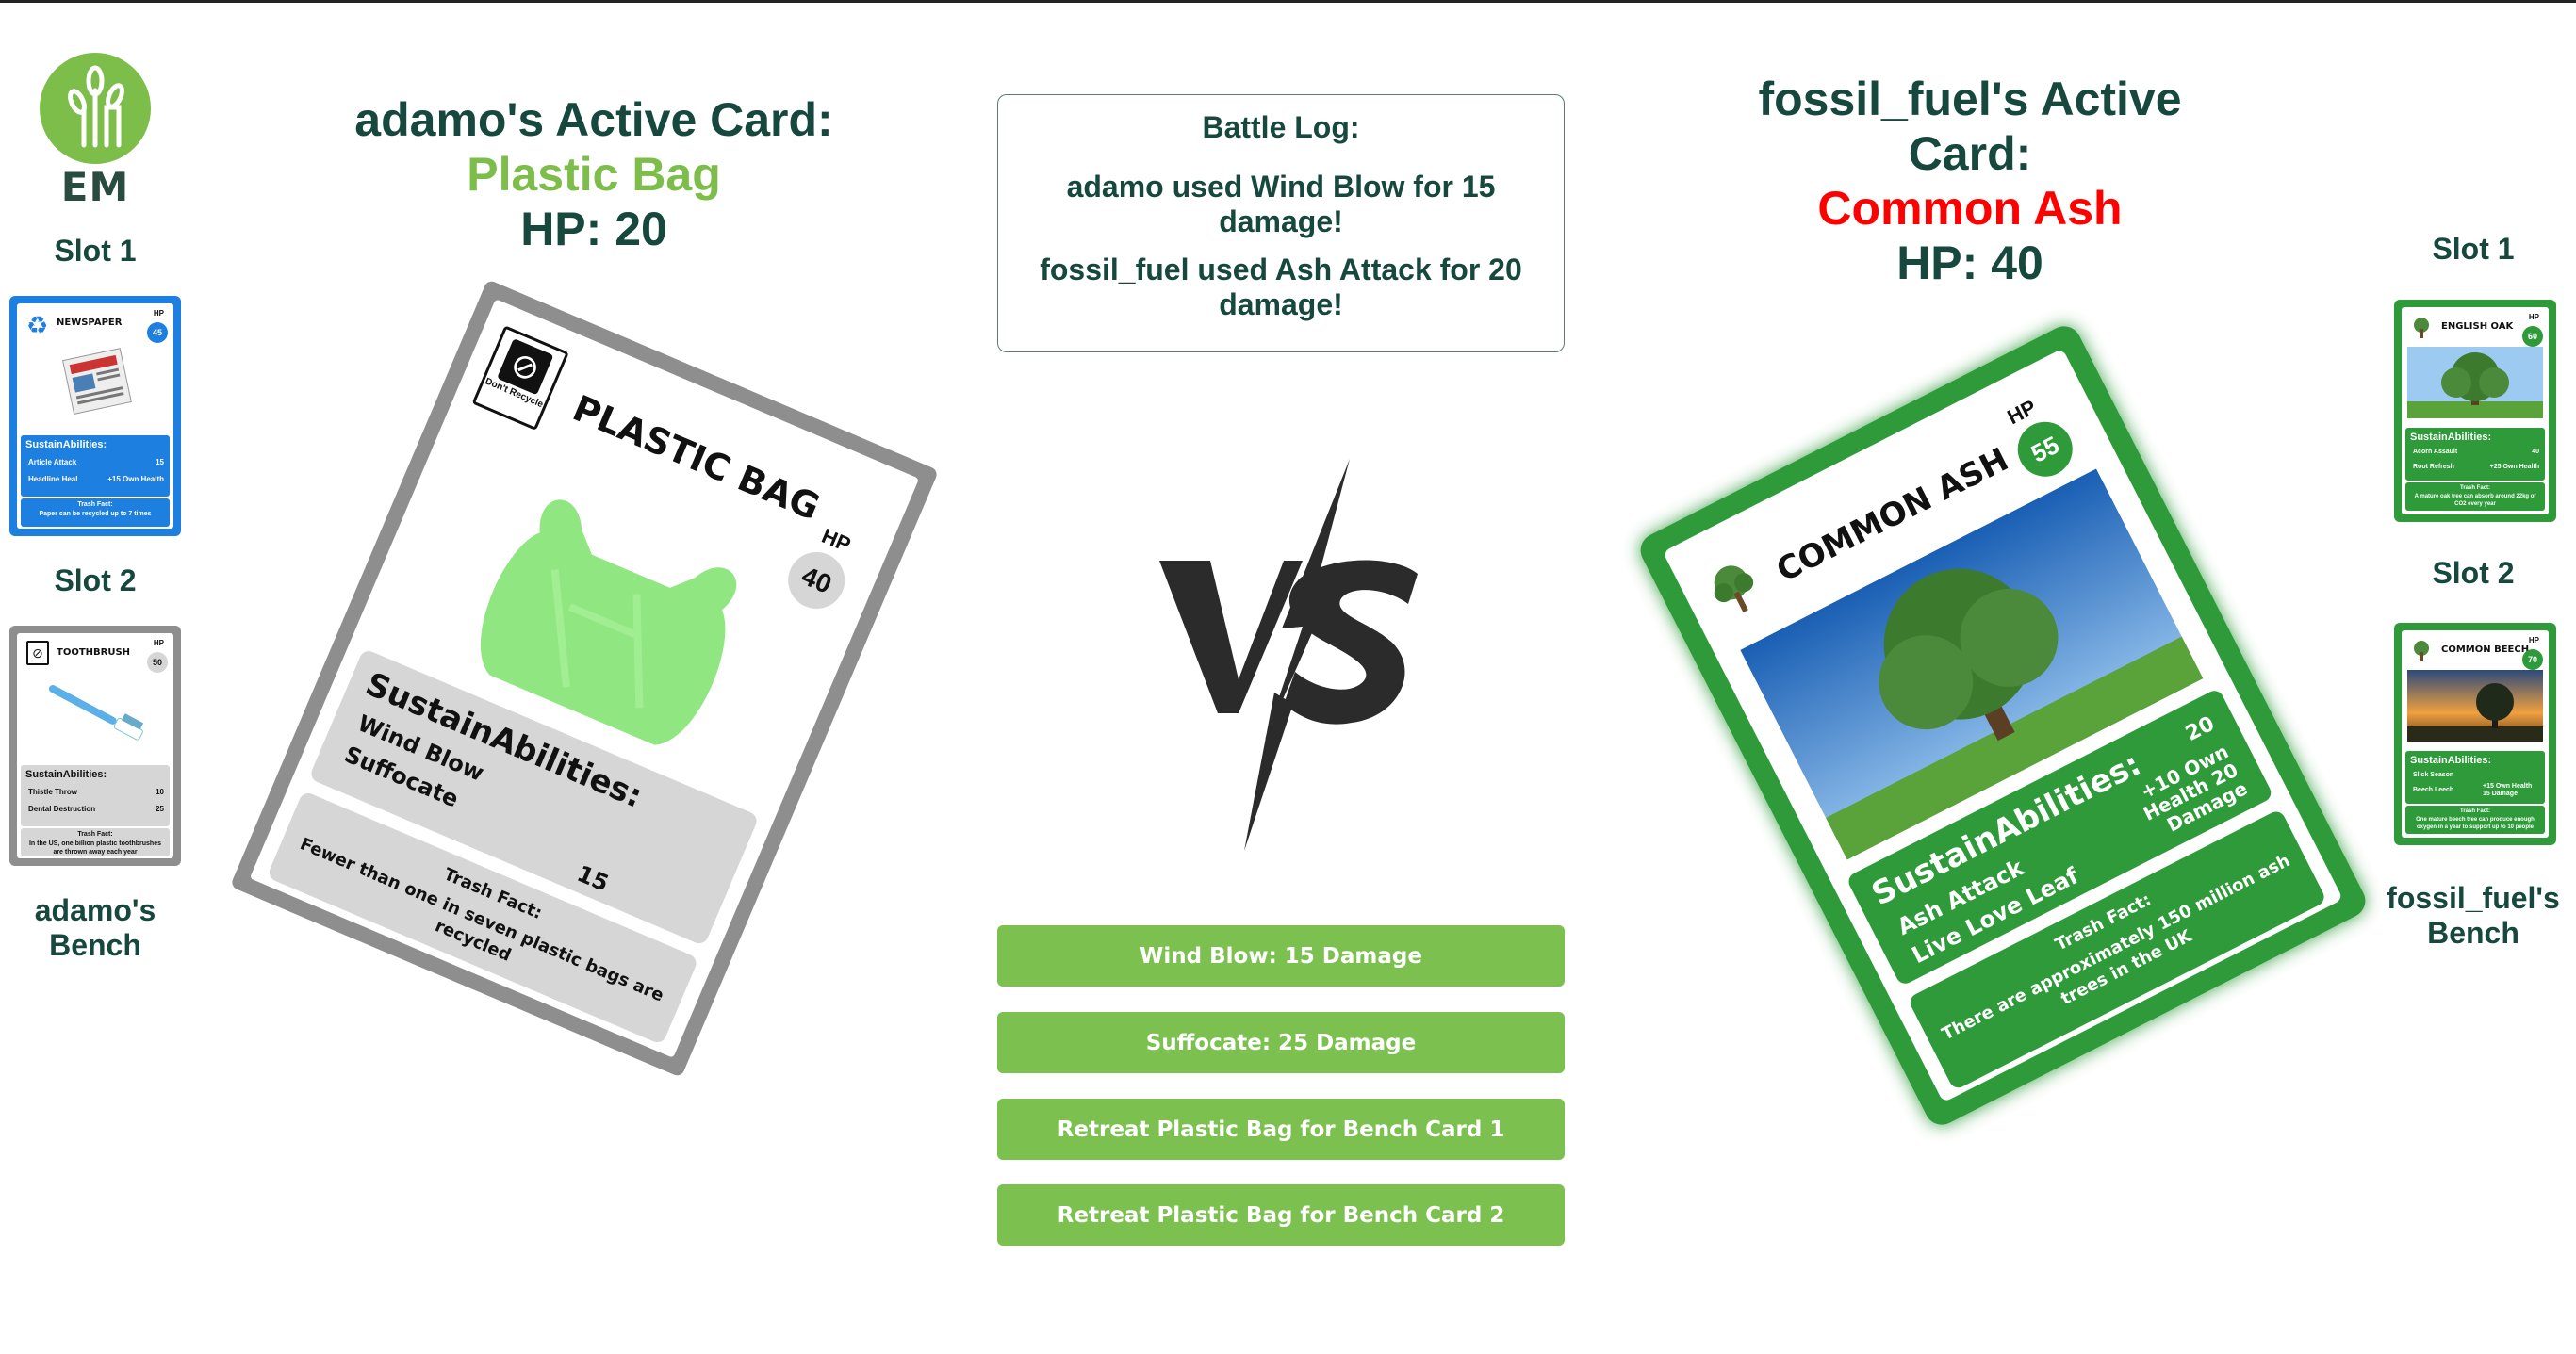  I want to click on bench-hp-badge: 70, so click(2532, 659).